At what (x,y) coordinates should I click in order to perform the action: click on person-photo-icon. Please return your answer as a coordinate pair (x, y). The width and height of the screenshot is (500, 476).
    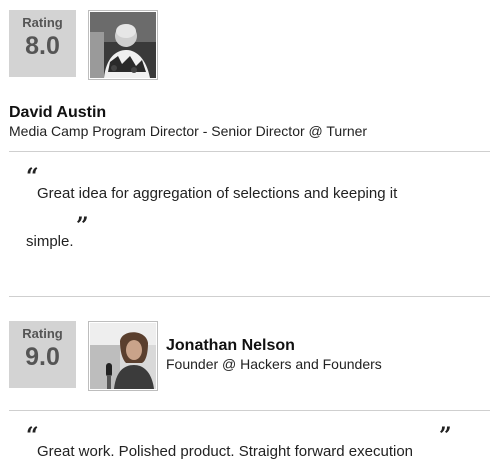
    Looking at the image, I should click on (123, 45).